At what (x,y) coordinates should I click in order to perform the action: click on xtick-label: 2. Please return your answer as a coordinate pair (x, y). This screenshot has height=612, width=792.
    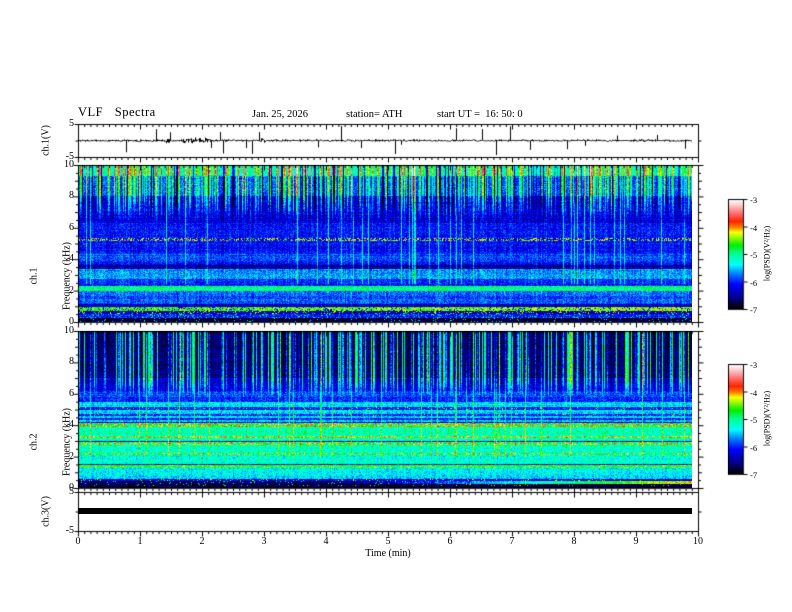
    Looking at the image, I should click on (202, 541).